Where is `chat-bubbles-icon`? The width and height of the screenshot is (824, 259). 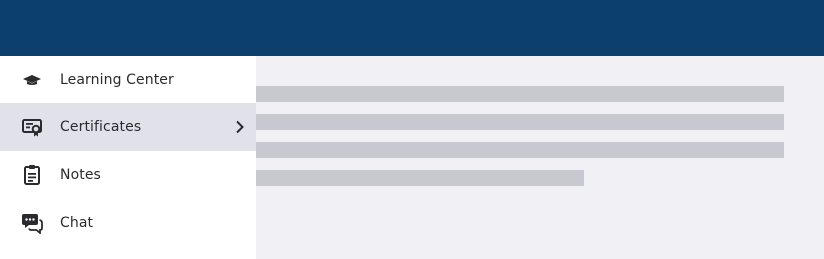
chat-bubbles-icon is located at coordinates (32, 223).